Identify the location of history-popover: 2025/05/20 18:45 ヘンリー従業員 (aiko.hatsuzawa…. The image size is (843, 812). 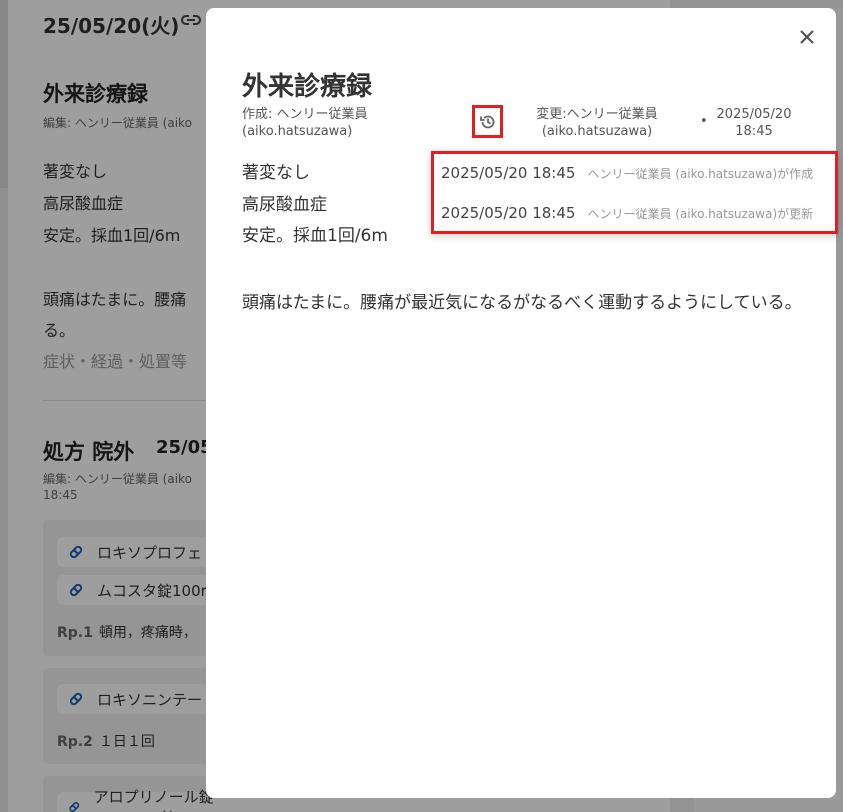
(634, 192).